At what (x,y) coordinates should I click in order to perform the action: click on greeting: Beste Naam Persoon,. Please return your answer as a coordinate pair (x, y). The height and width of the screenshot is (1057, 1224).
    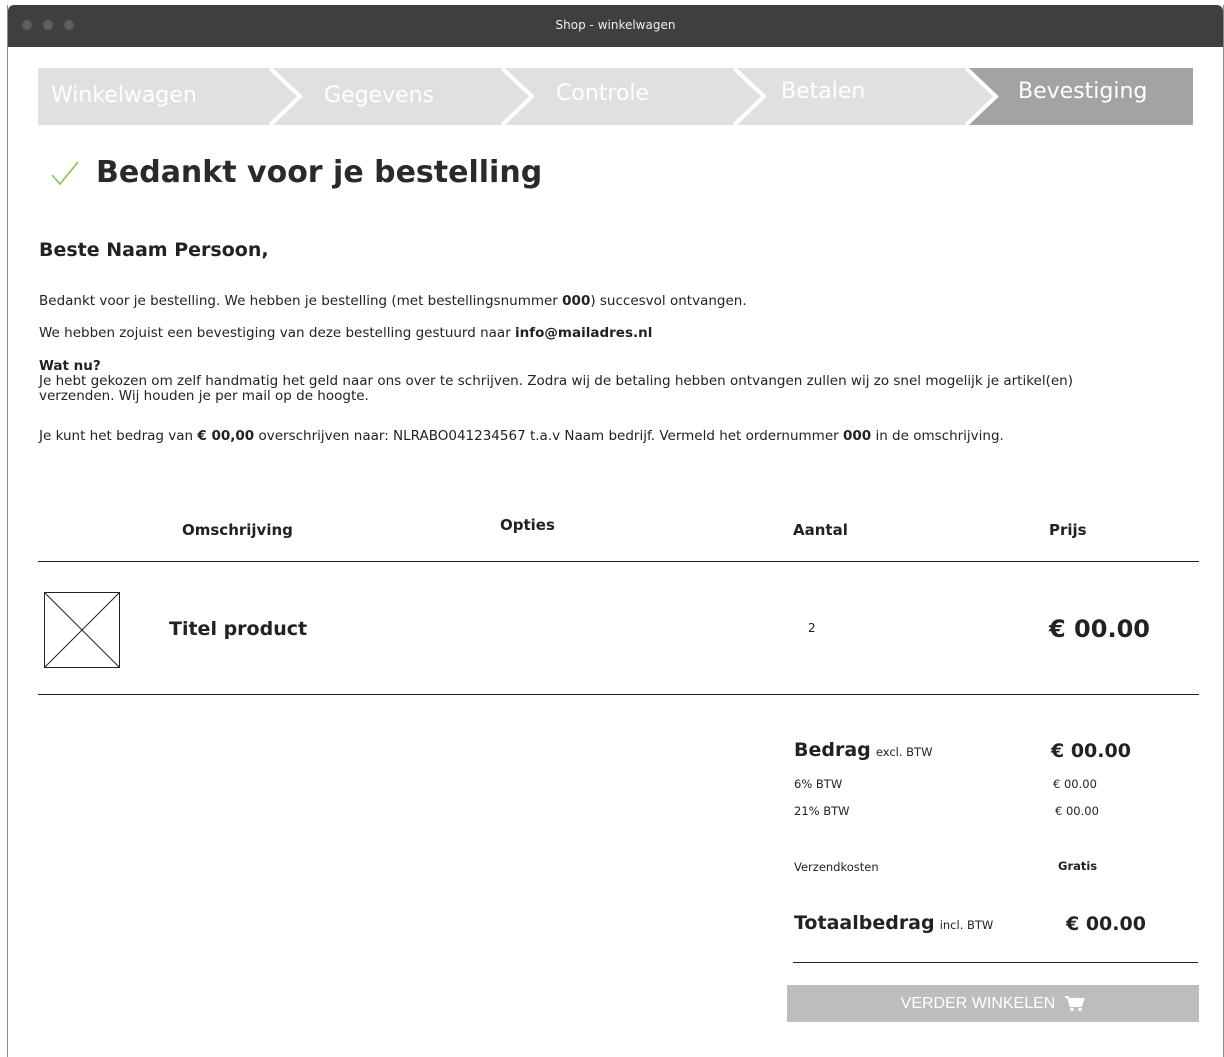
    Looking at the image, I should click on (154, 250).